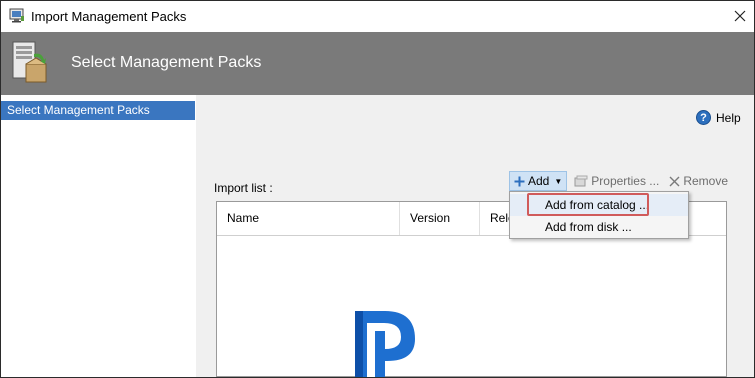 The image size is (755, 378). I want to click on import-list-label: Import list :, so click(243, 188).